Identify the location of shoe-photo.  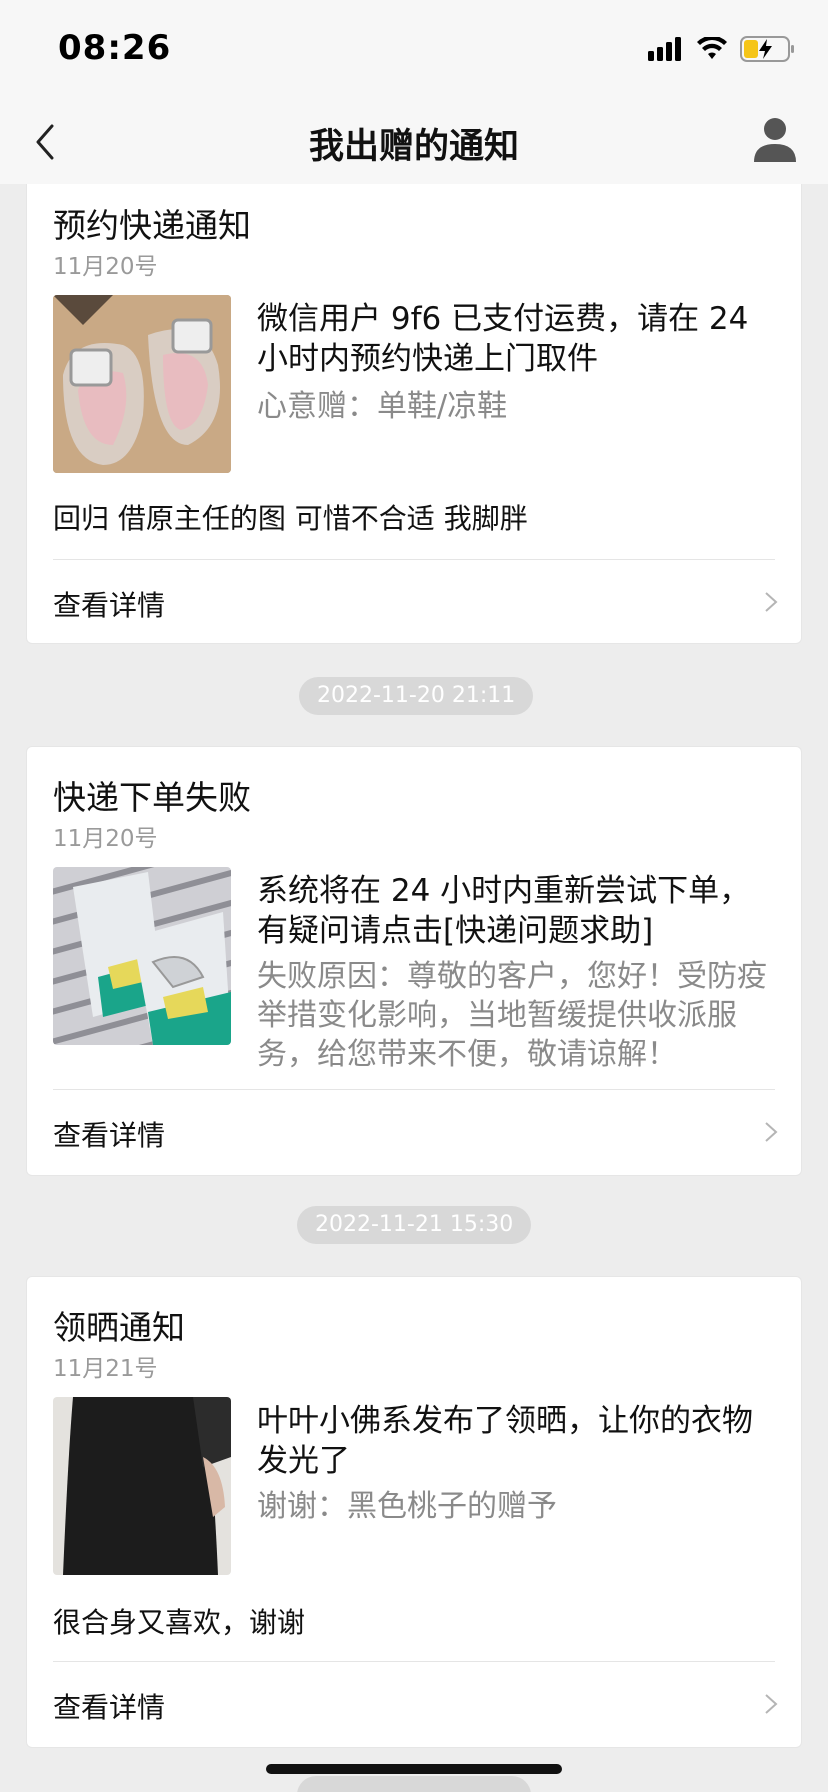
(142, 384).